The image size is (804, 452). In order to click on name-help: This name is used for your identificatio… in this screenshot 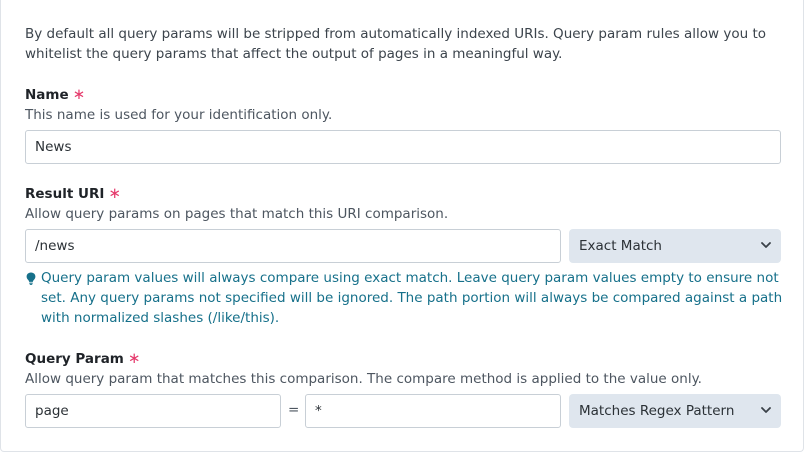, I will do `click(179, 115)`.